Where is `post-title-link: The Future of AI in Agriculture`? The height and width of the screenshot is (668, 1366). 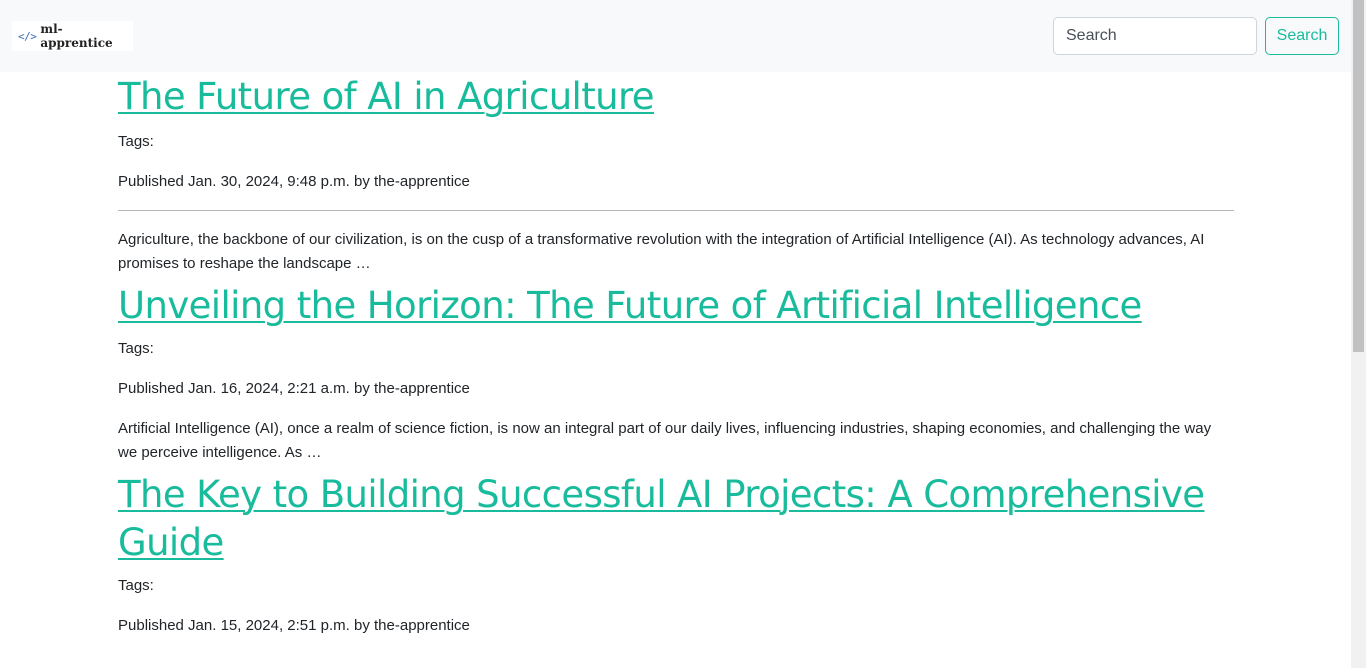 post-title-link: The Future of AI in Agriculture is located at coordinates (676, 97).